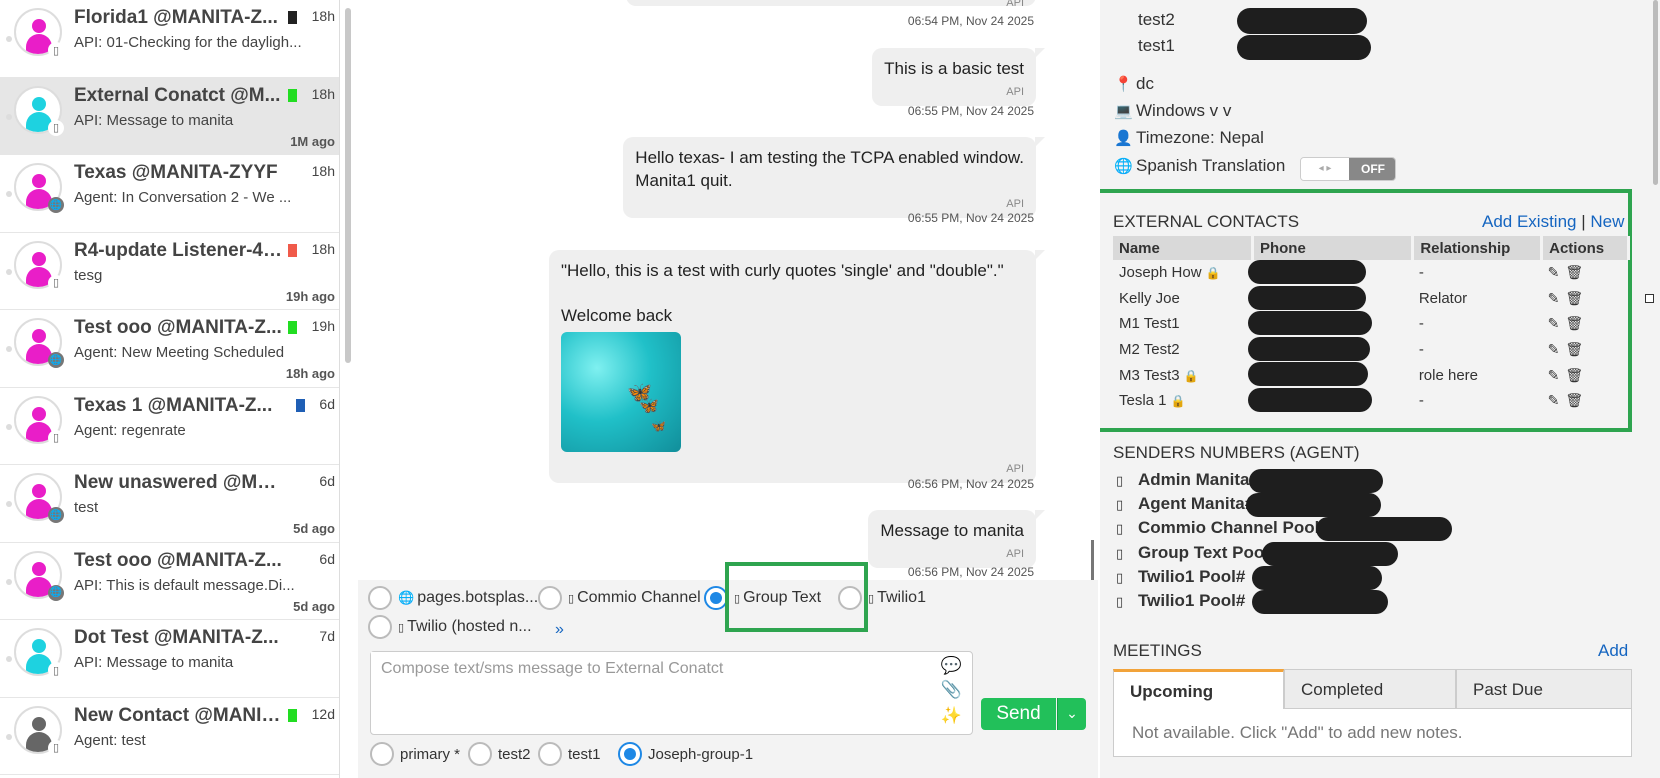  Describe the element at coordinates (1134, 83) in the screenshot. I see `location-row: 📍 dc` at that location.